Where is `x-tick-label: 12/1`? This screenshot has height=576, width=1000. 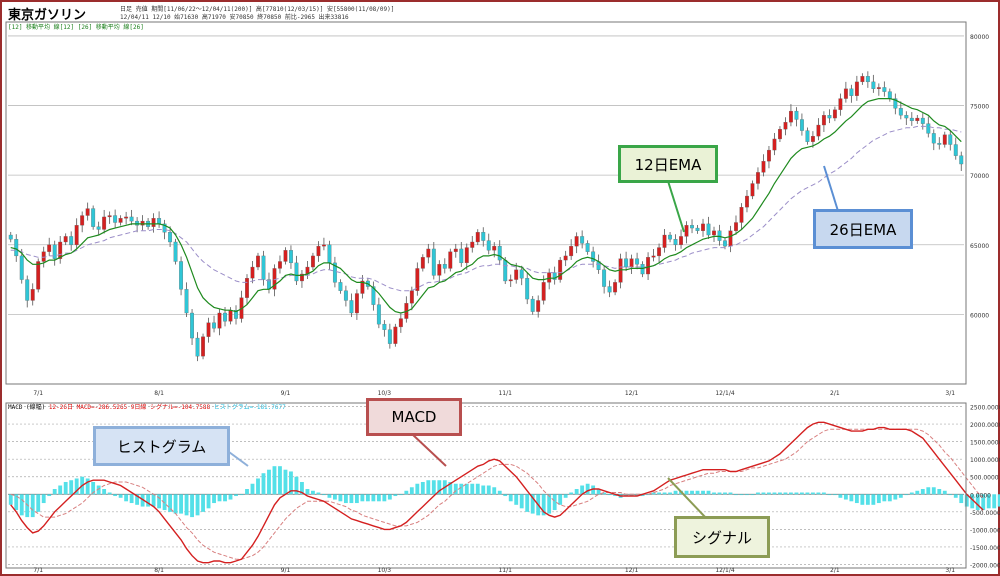
x-tick-label: 12/1 is located at coordinates (632, 393).